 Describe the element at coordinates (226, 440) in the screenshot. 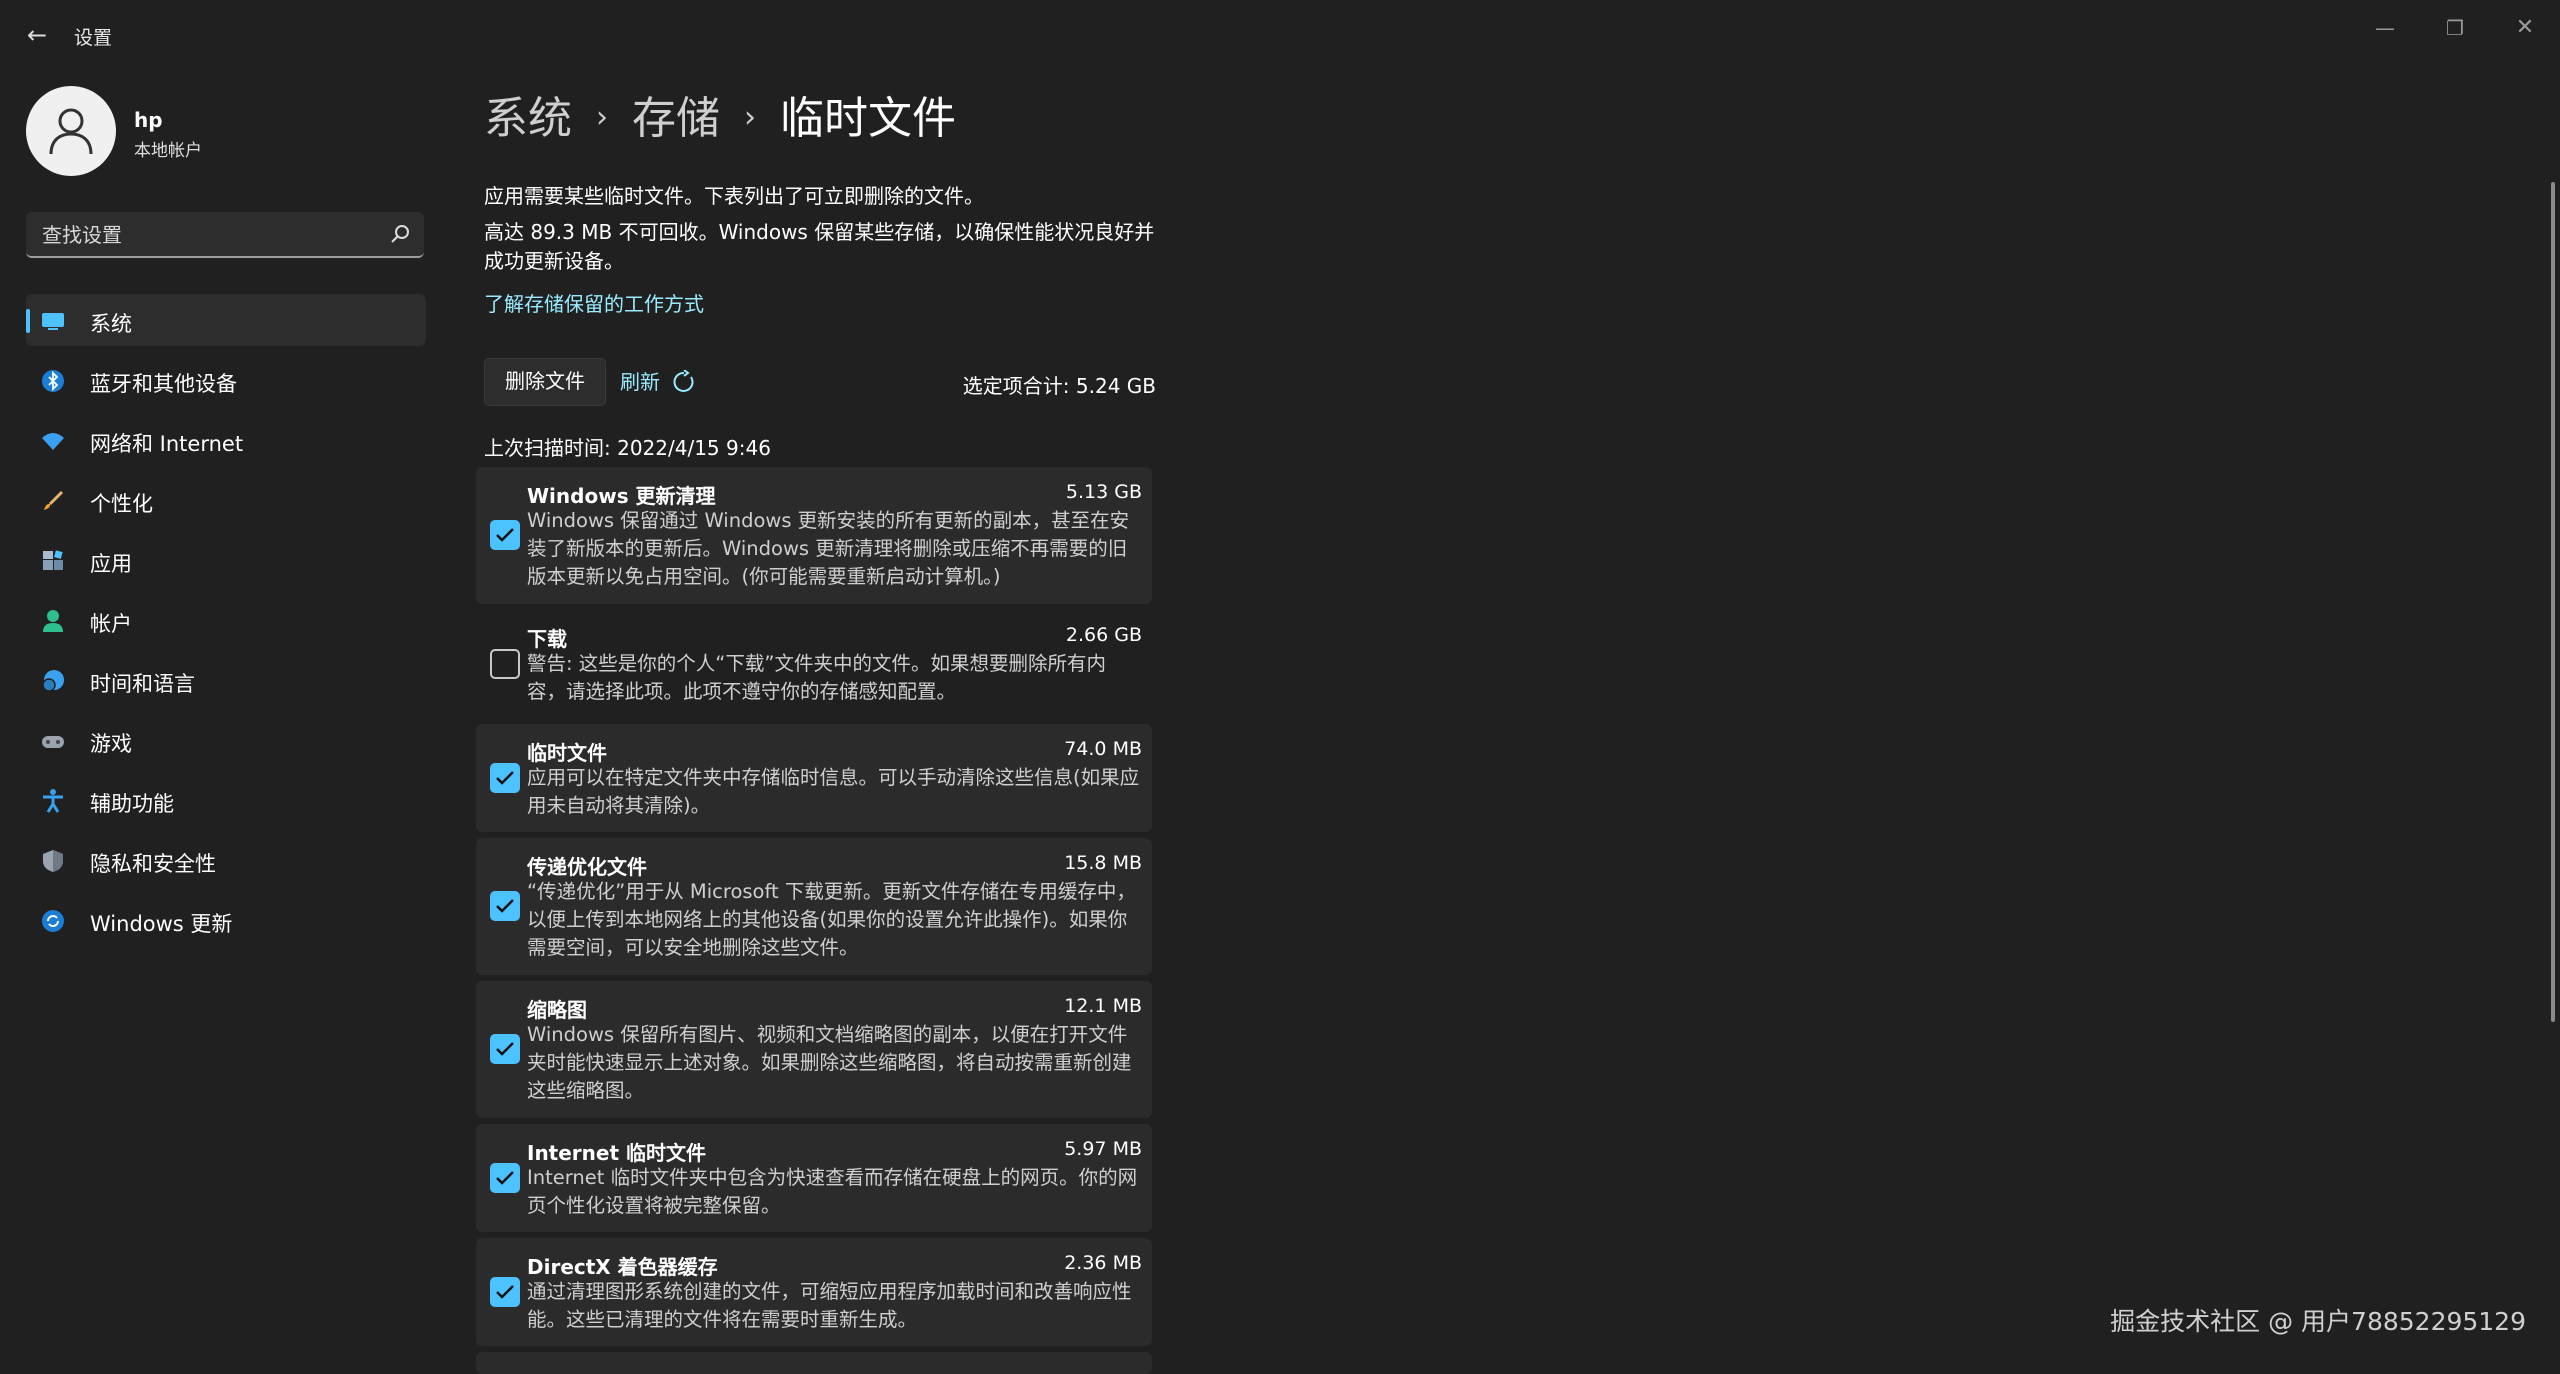

I see `sidebar-item-network: 网络和 Internet` at that location.